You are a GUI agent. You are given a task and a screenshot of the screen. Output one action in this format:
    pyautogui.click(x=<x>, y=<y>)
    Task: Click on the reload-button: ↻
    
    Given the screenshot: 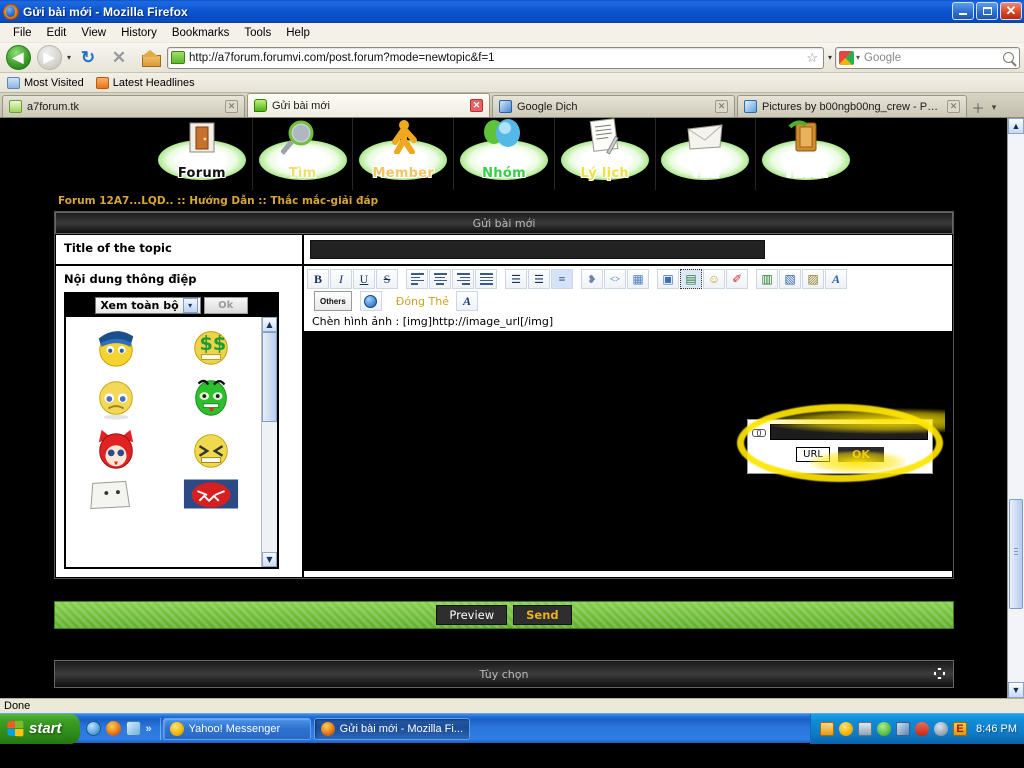 What is the action you would take?
    pyautogui.click(x=88, y=58)
    